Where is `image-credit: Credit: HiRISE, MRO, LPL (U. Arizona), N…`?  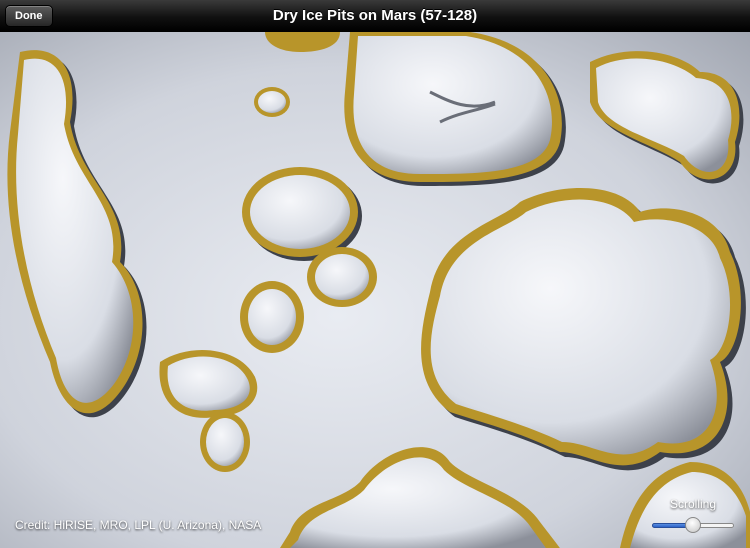 image-credit: Credit: HiRISE, MRO, LPL (U. Arizona), N… is located at coordinates (138, 525).